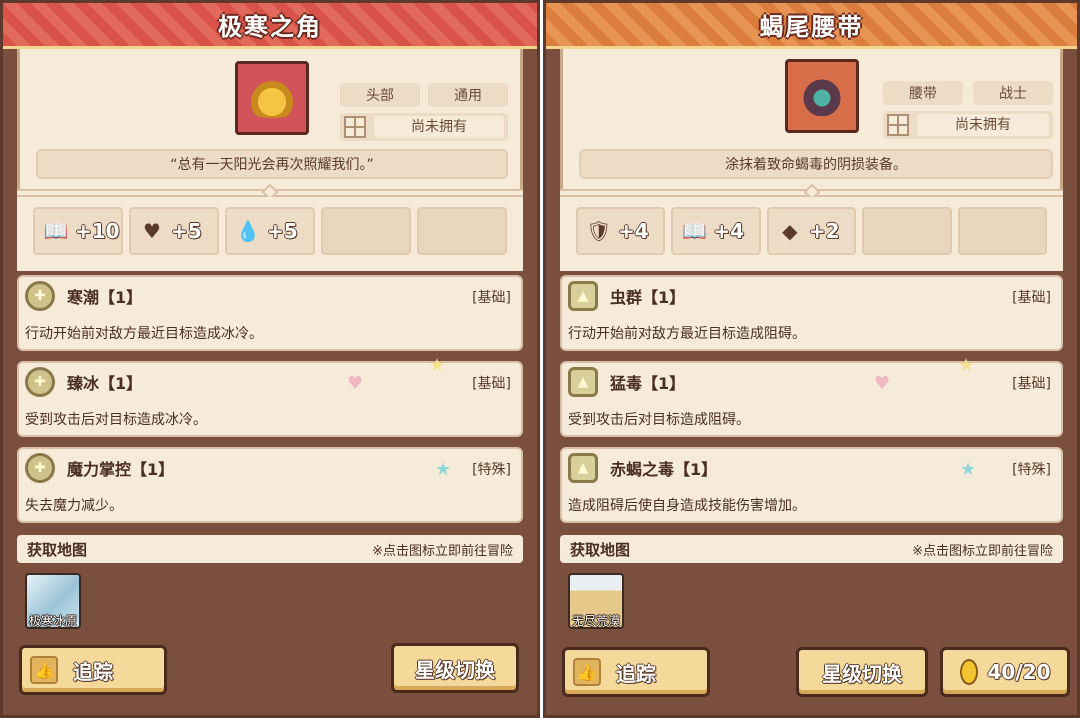 Image resolution: width=1080 pixels, height=718 pixels. I want to click on item-header-card: 头部 通用 尚未拥有 “总有一天阳光会再次照耀我们。”, so click(270, 119).